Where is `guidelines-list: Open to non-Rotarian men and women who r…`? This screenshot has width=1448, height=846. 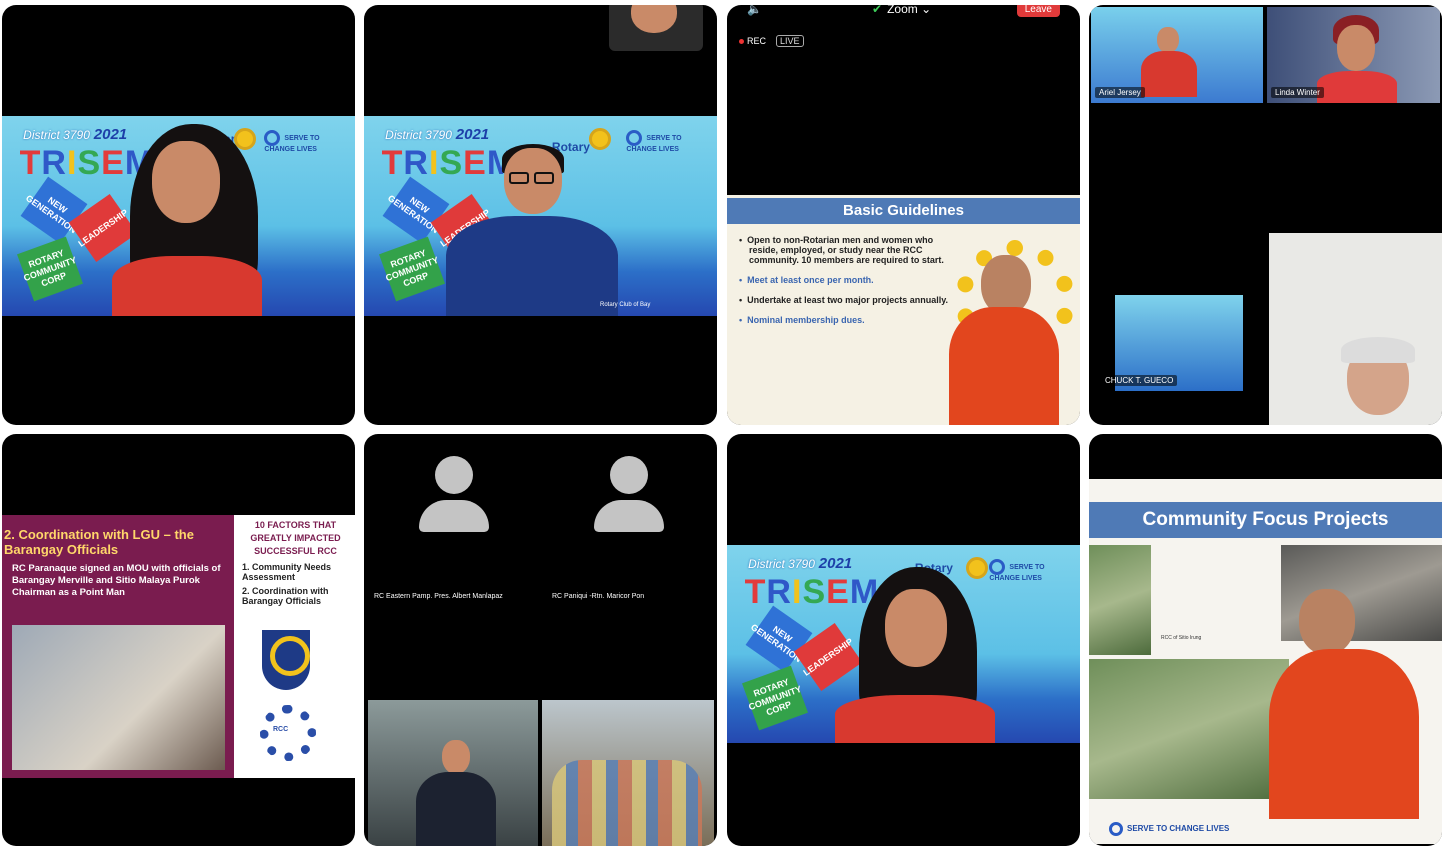 guidelines-list: Open to non-Rotarian men and women who r… is located at coordinates (848, 285).